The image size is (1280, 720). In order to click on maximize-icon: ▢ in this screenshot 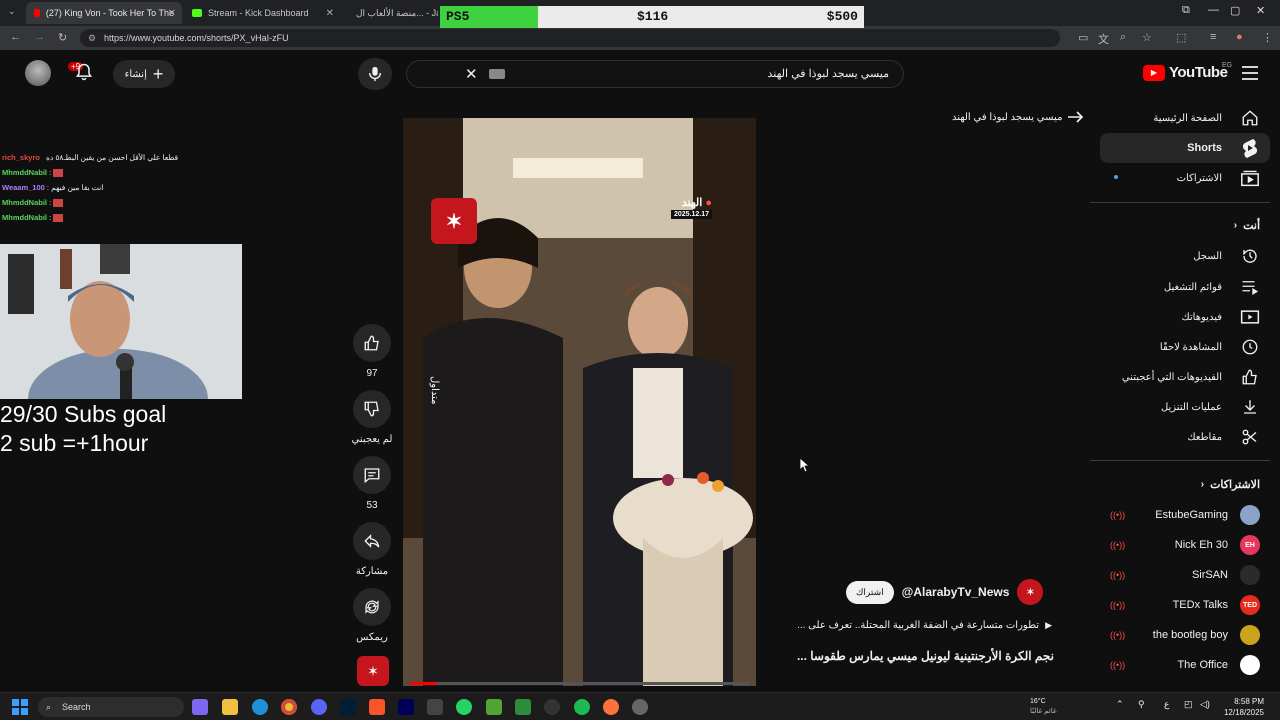, I will do `click(1235, 10)`.